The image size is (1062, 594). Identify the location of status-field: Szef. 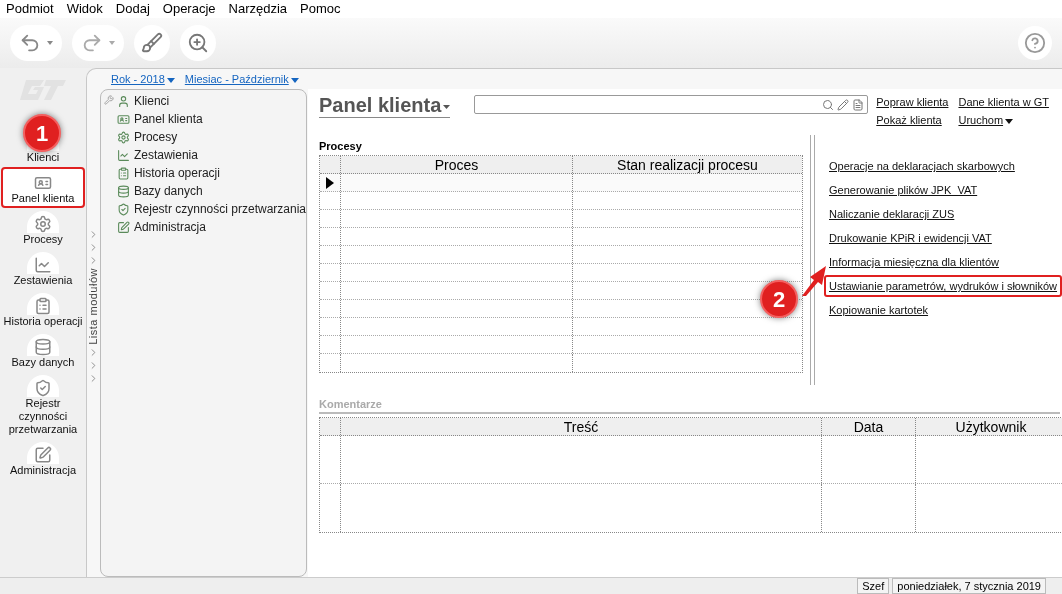
(873, 586).